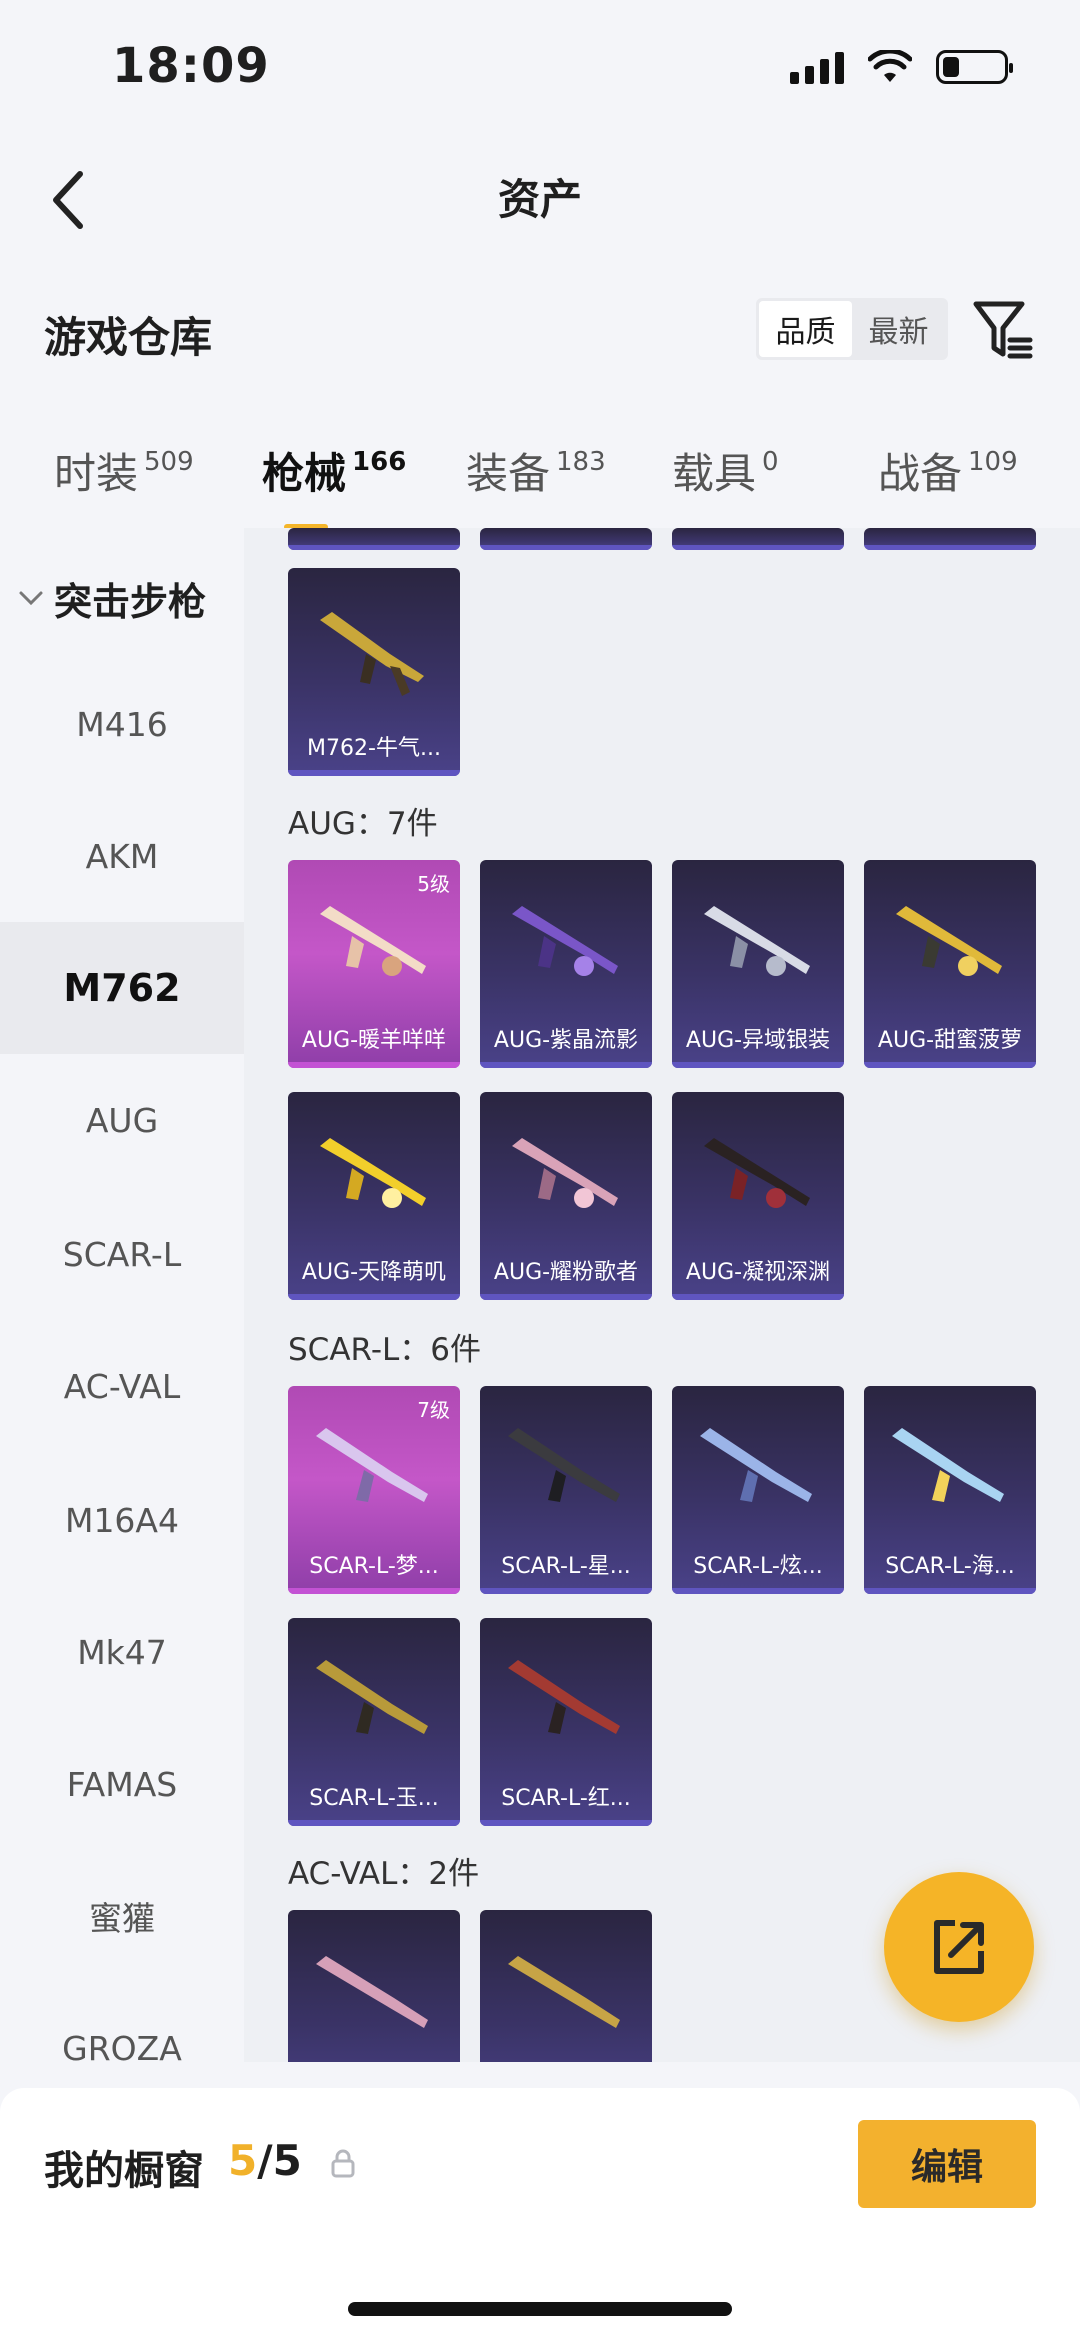  What do you see at coordinates (122, 856) in the screenshot?
I see `sidebar-item-akm: AKM` at bounding box center [122, 856].